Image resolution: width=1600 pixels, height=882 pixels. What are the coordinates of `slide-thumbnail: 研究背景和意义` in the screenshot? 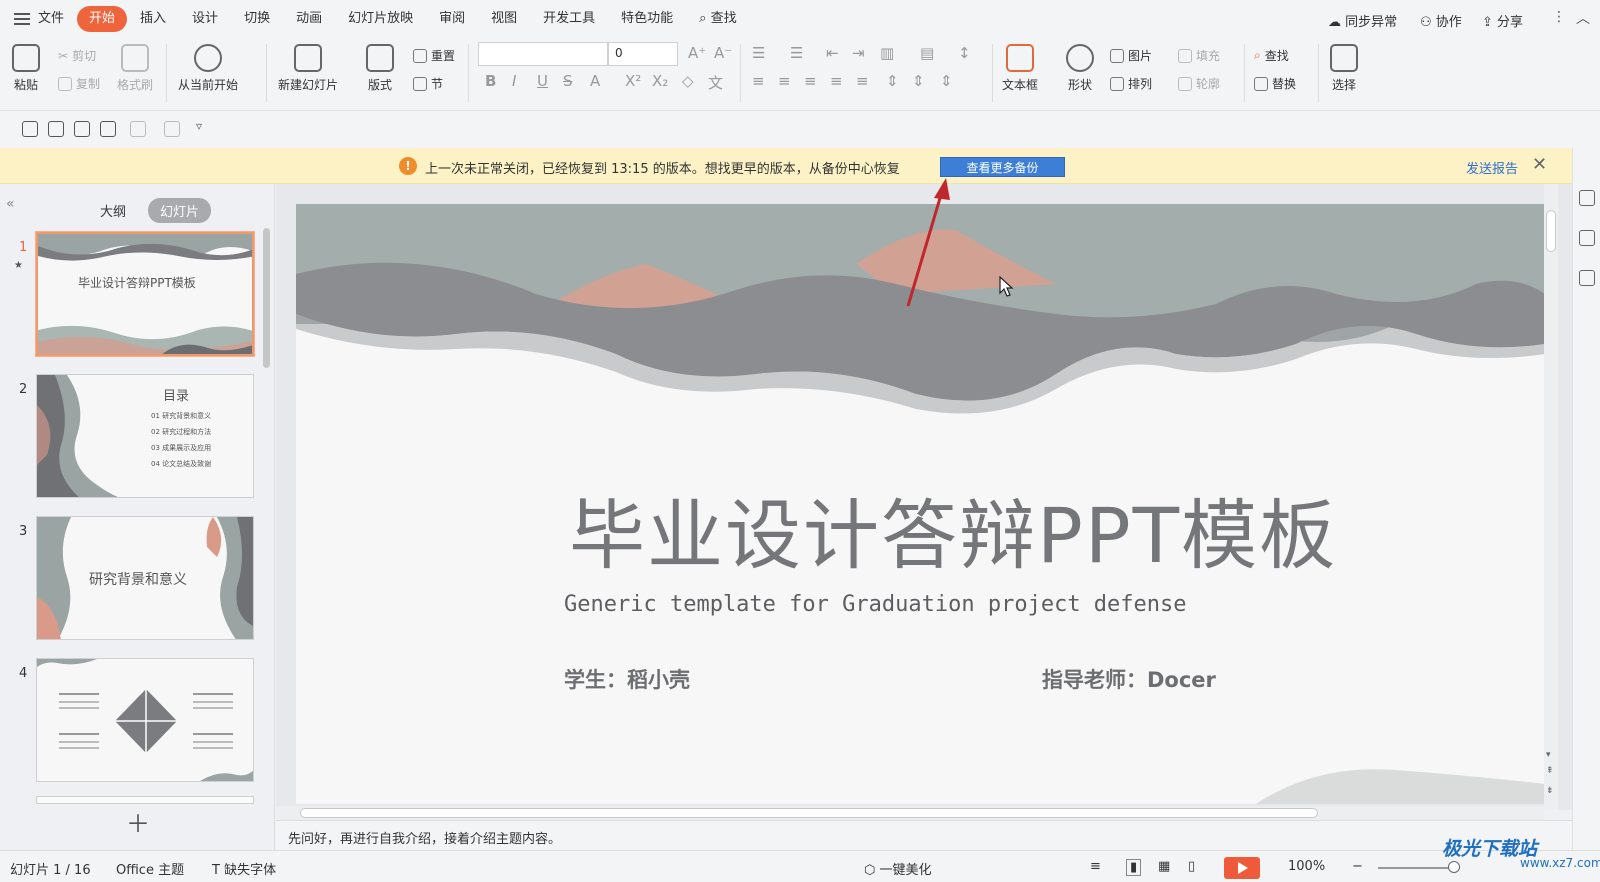 It's located at (145, 578).